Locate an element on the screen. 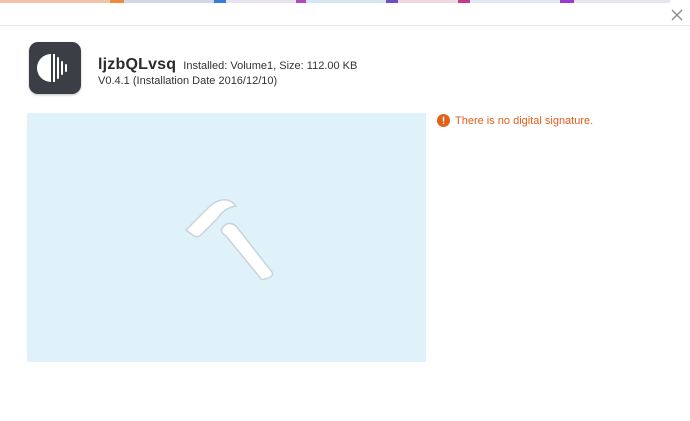 Image resolution: width=690 pixels, height=421 pixels. signature-warning: There is no digital signature. is located at coordinates (515, 120).